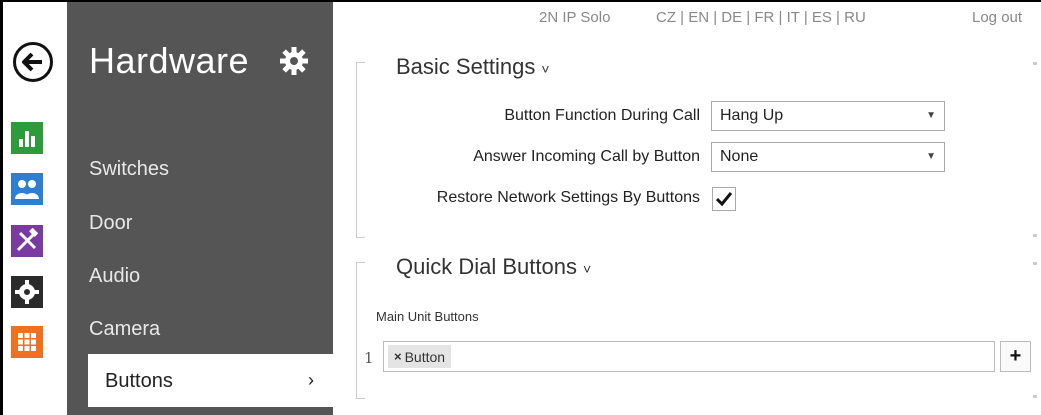 Image resolution: width=1041 pixels, height=415 pixels. I want to click on hardware-icon, so click(27, 292).